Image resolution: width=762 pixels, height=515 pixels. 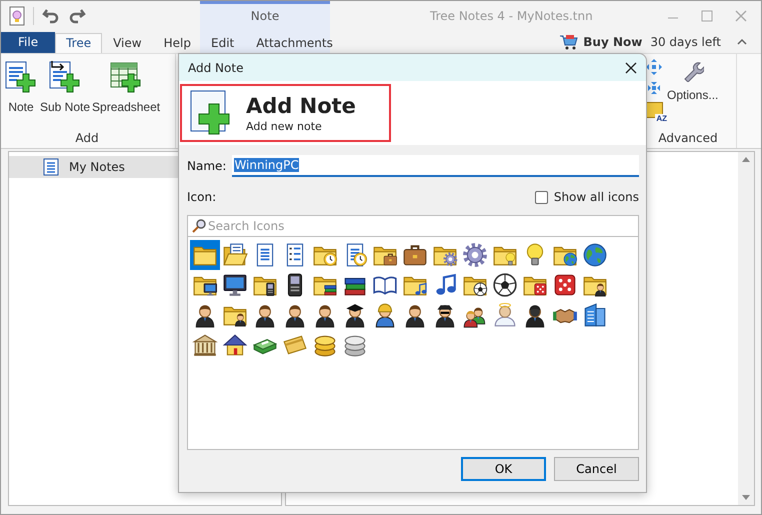 I want to click on note-button: Note, so click(x=21, y=87).